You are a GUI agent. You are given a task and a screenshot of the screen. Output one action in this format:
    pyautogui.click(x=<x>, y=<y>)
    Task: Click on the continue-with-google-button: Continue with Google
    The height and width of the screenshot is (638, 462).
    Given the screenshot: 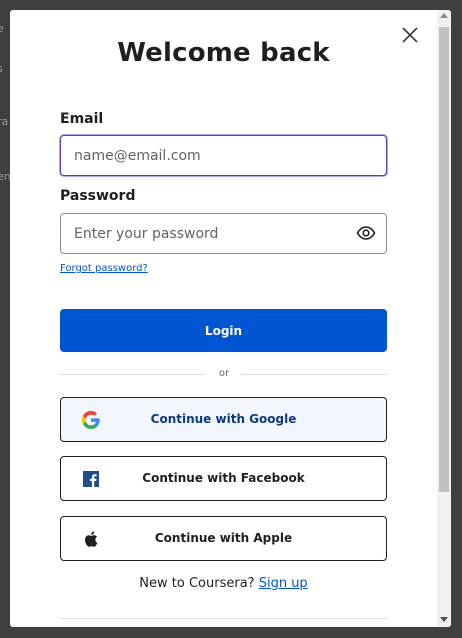 What is the action you would take?
    pyautogui.click(x=223, y=419)
    